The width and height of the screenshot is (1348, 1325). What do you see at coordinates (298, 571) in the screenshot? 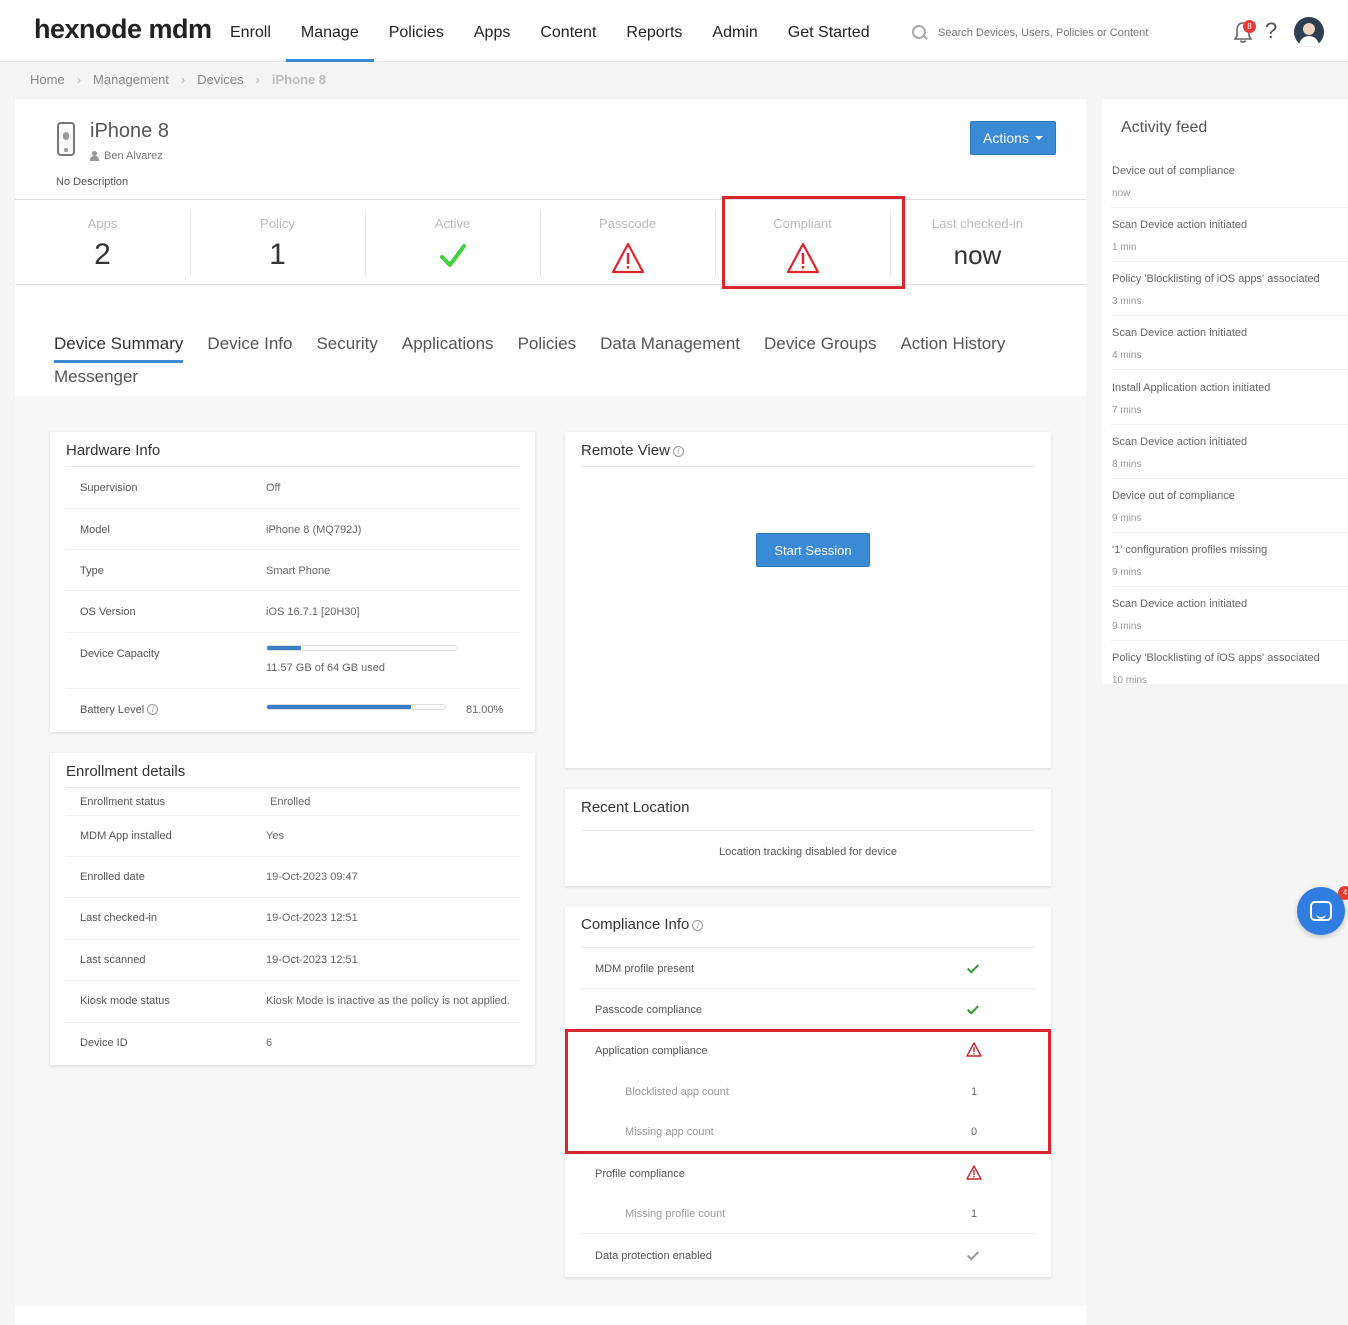
I see `kv-value: Smart Phone` at bounding box center [298, 571].